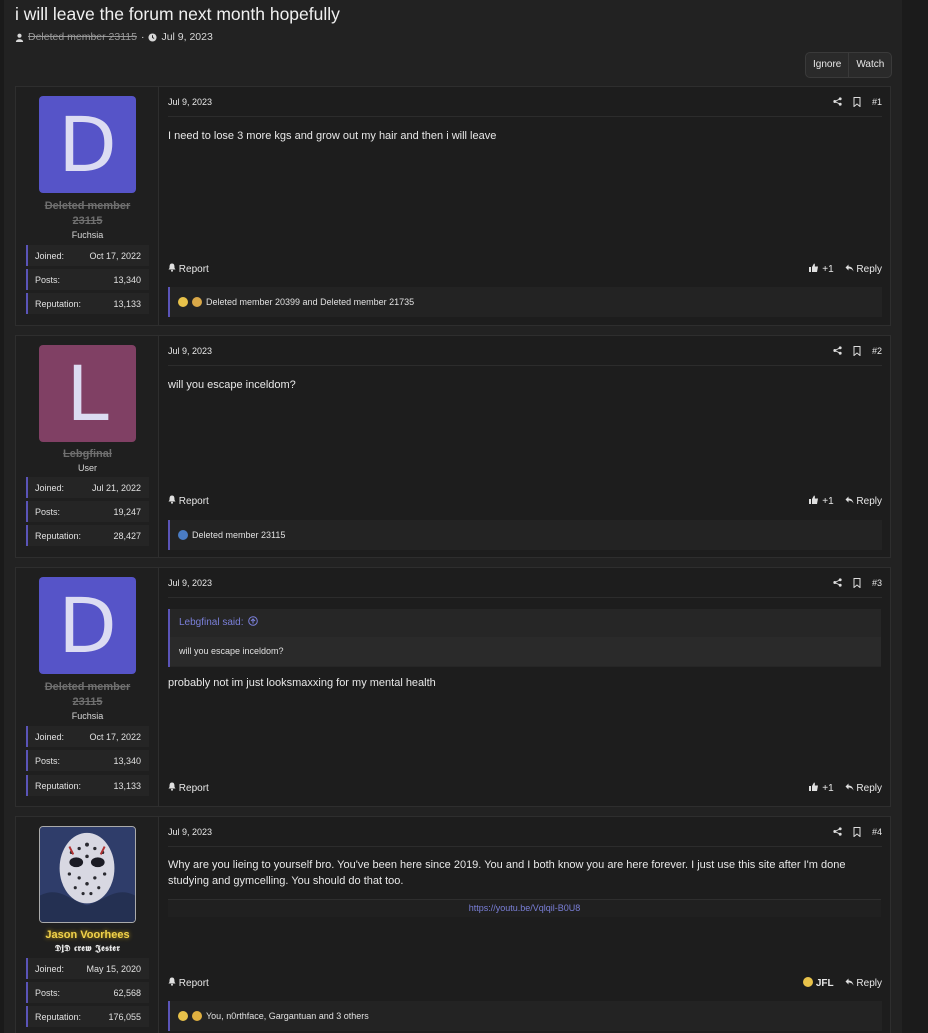 Image resolution: width=928 pixels, height=1033 pixels. I want to click on avatar: L, so click(87, 393).